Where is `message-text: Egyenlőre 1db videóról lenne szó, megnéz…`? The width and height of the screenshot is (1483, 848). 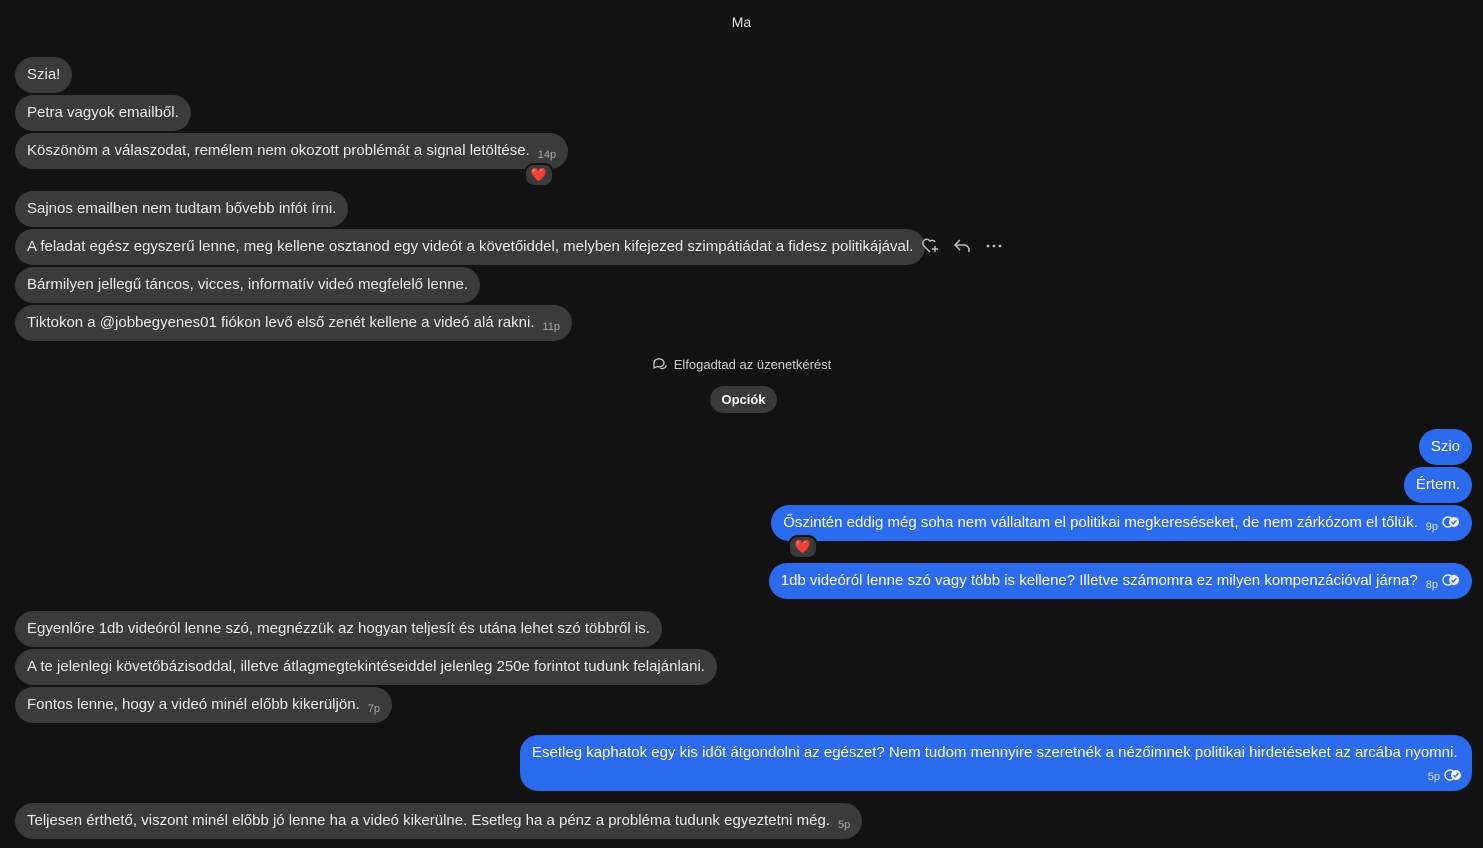
message-text: Egyenlőre 1db videóról lenne szó, megnéz… is located at coordinates (338, 628).